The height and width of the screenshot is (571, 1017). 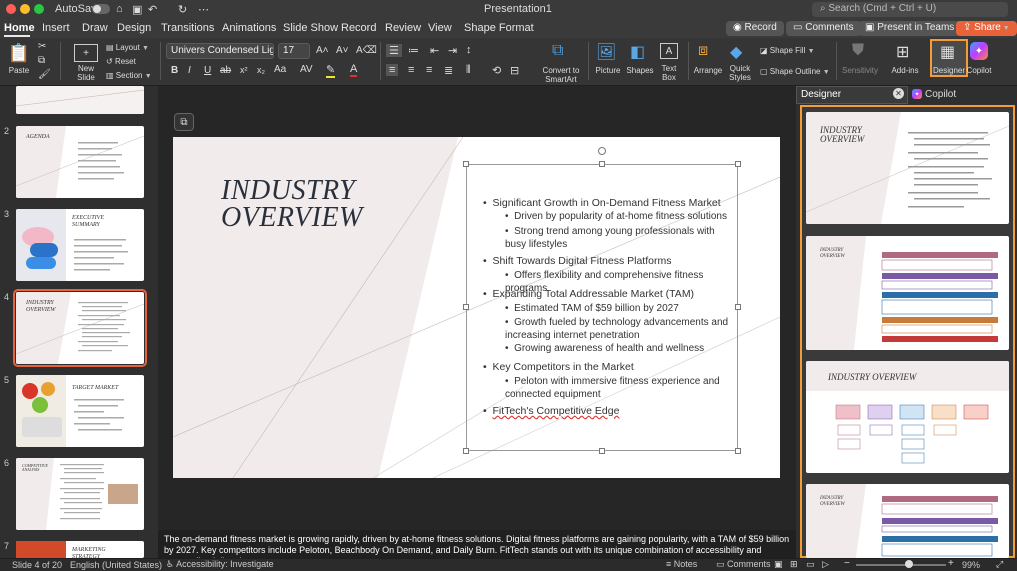 What do you see at coordinates (907, 293) in the screenshot?
I see `design-suggestion-2: INDUSTRY OVERVIEW` at bounding box center [907, 293].